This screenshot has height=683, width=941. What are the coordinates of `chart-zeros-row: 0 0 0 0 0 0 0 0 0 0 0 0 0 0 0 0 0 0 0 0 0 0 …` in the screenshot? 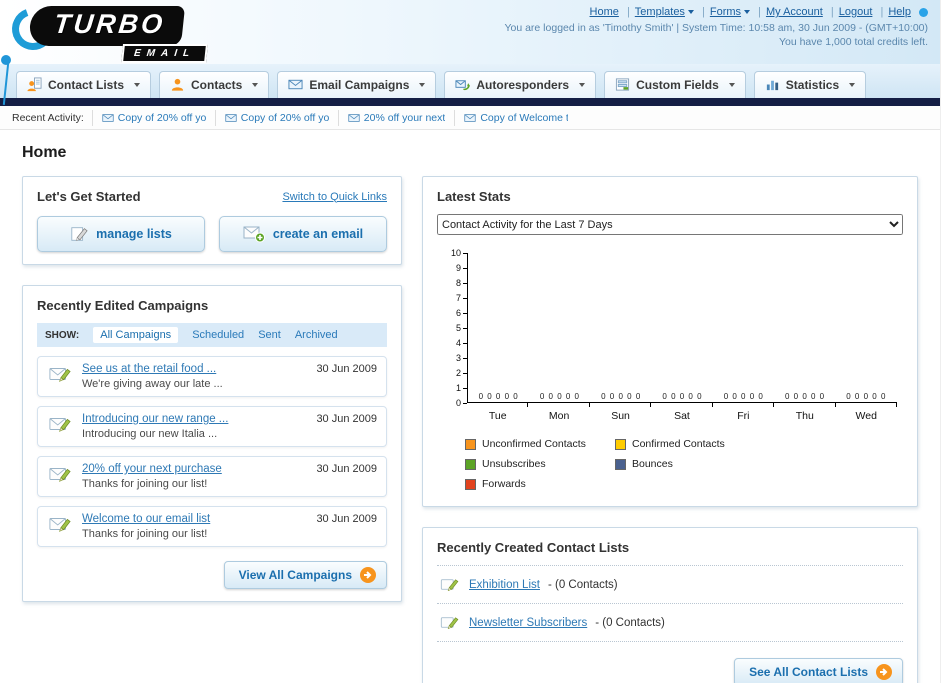 It's located at (682, 396).